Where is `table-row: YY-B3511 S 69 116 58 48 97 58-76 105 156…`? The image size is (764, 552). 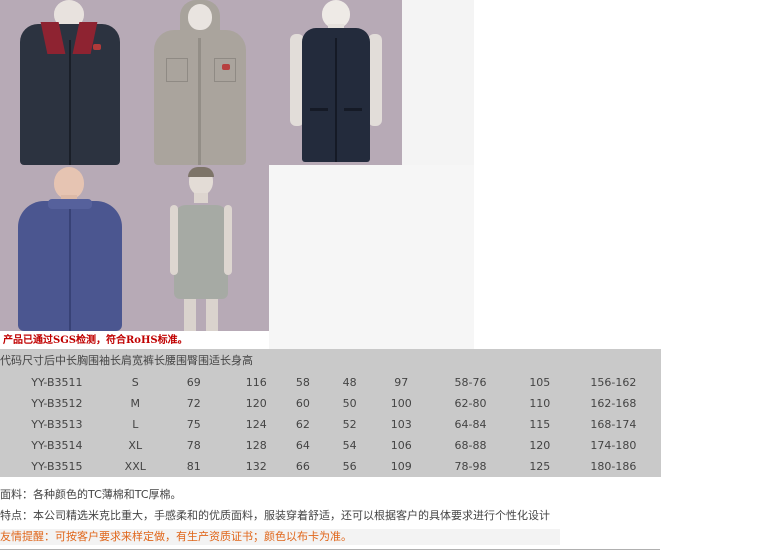
table-row: YY-B3511 S 69 116 58 48 97 58-76 105 156… is located at coordinates (330, 382).